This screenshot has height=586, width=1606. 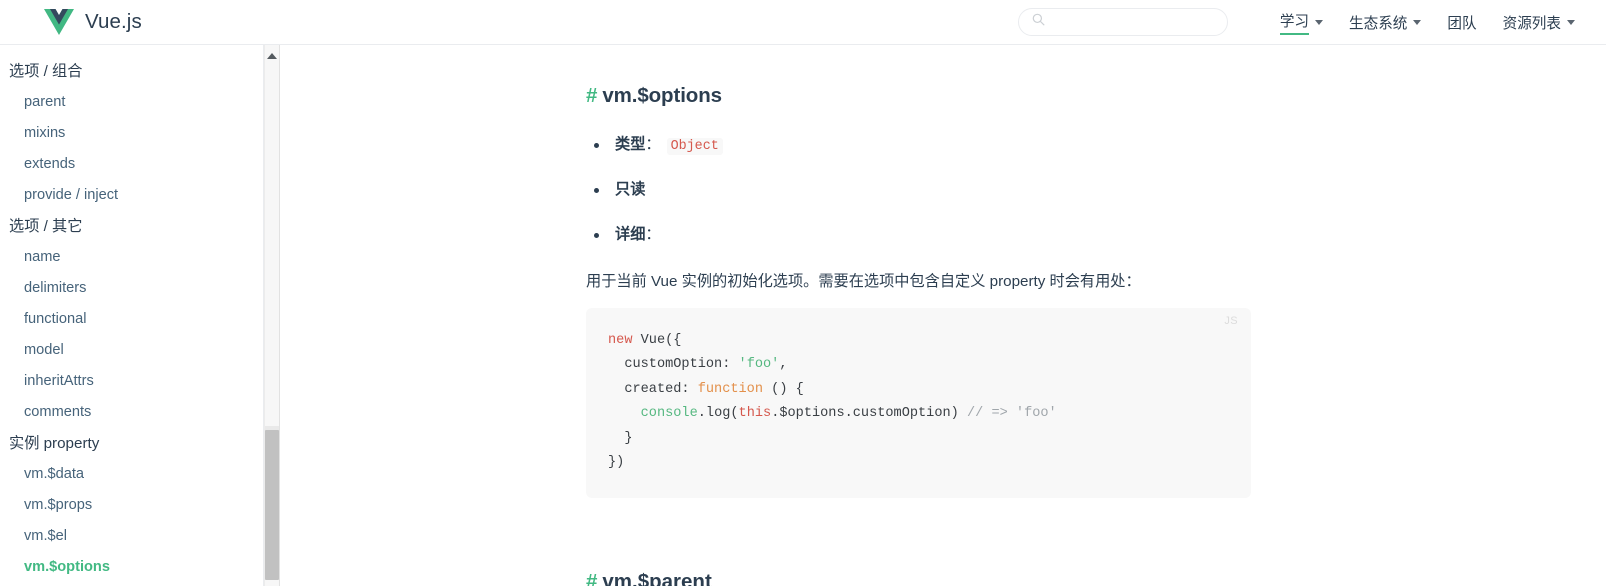 I want to click on code-token: () {, so click(x=783, y=389).